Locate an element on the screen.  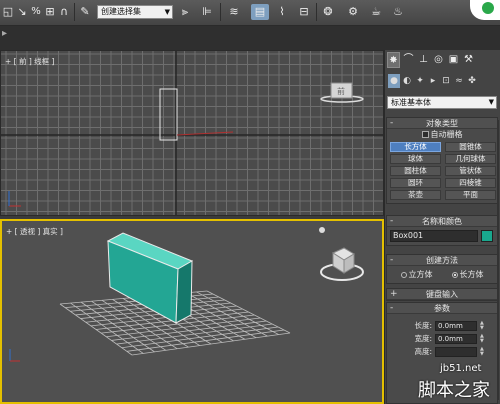
length-label: 长度: is located at coordinates (423, 325).